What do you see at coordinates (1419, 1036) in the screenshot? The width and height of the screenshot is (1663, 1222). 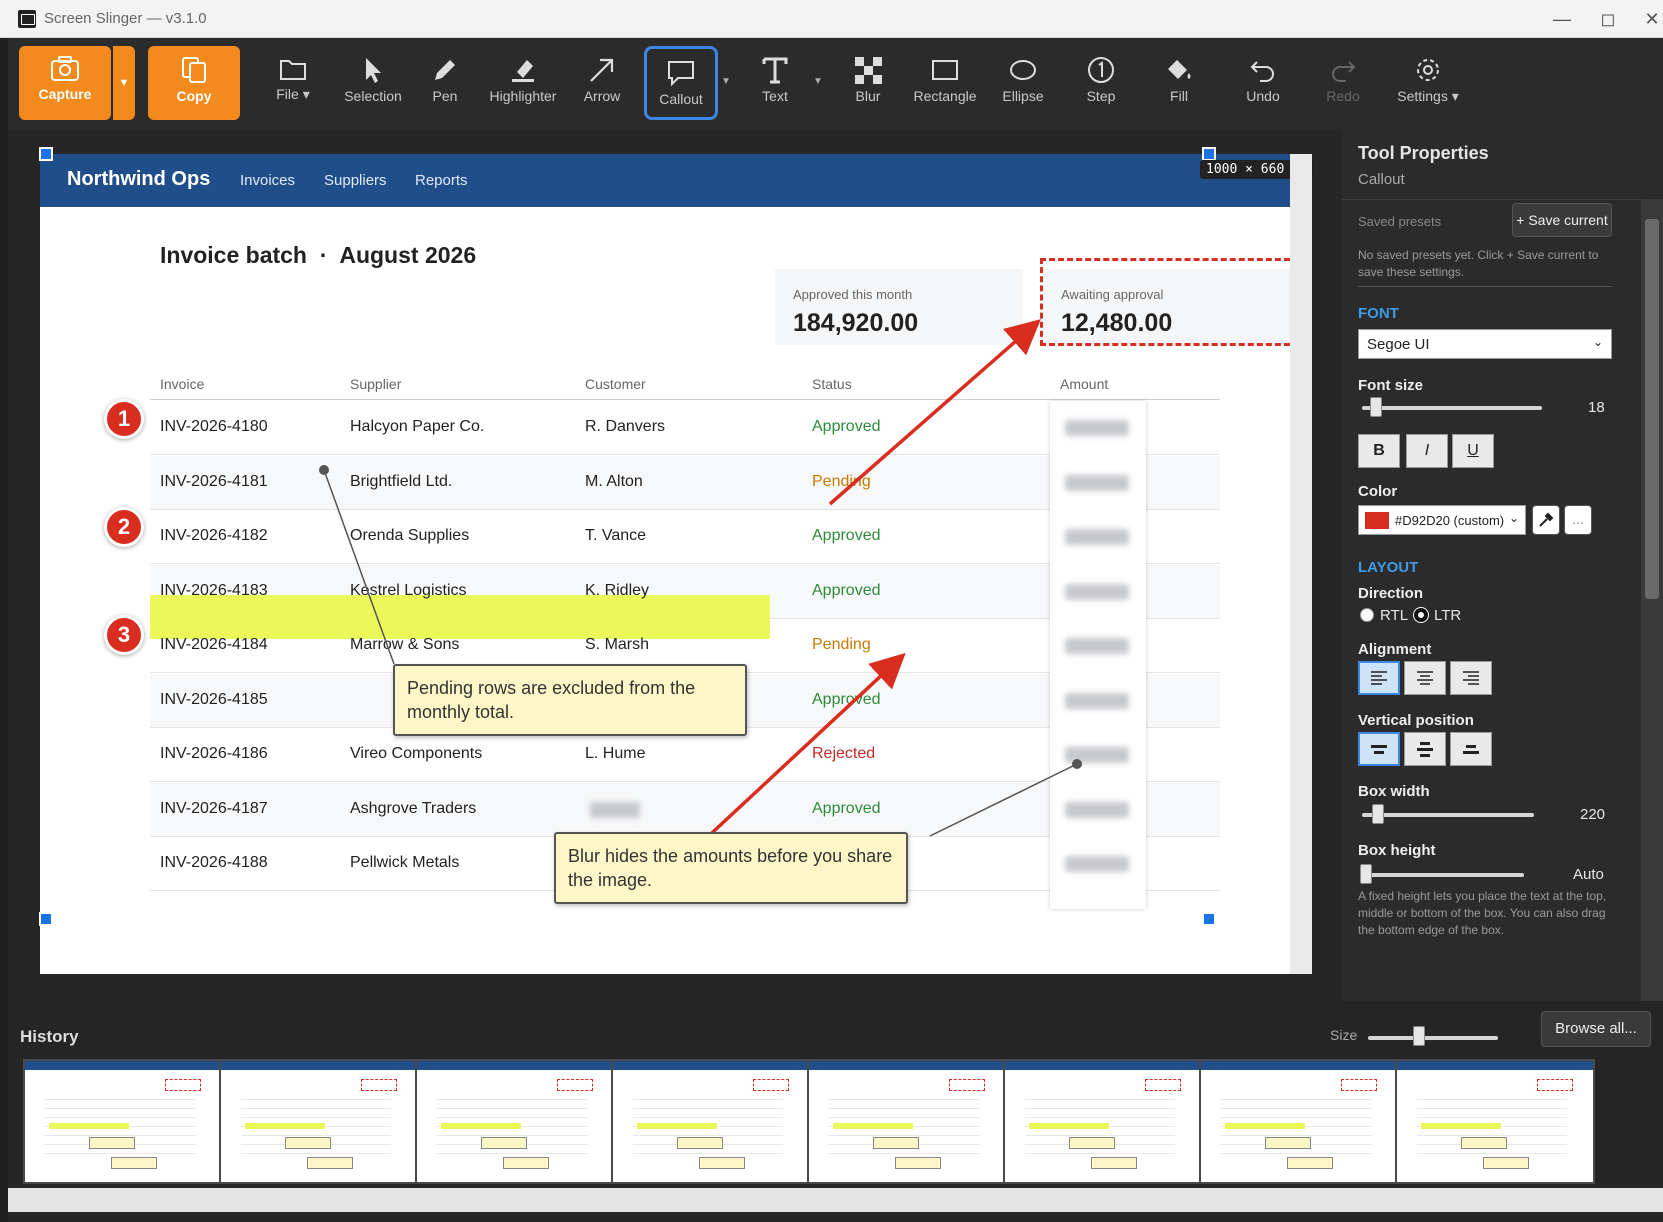 I see `thumbnail-size-slider-thumb` at bounding box center [1419, 1036].